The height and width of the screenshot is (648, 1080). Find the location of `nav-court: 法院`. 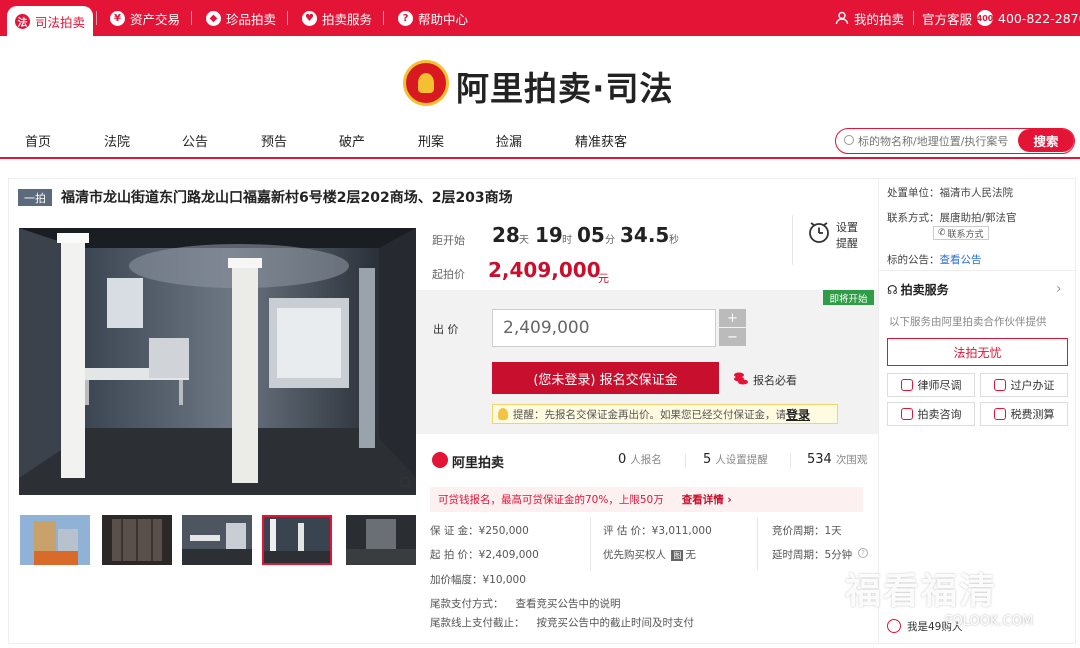

nav-court: 法院 is located at coordinates (117, 140).